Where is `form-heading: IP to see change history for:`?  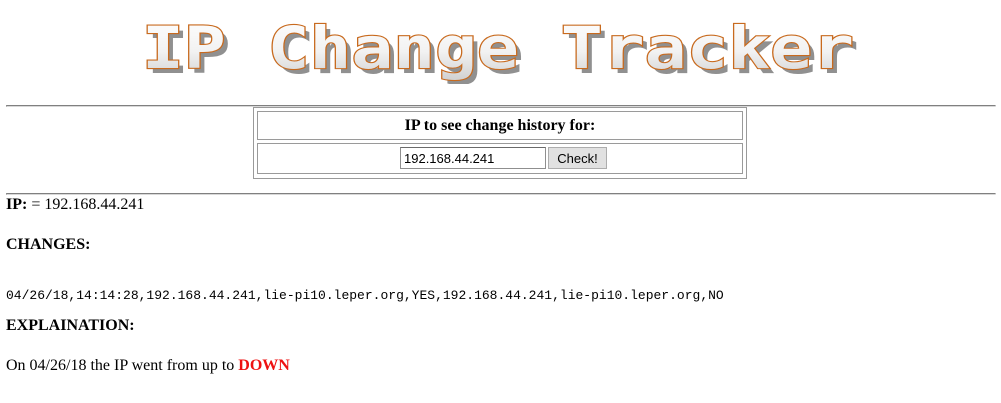 form-heading: IP to see change history for: is located at coordinates (500, 125).